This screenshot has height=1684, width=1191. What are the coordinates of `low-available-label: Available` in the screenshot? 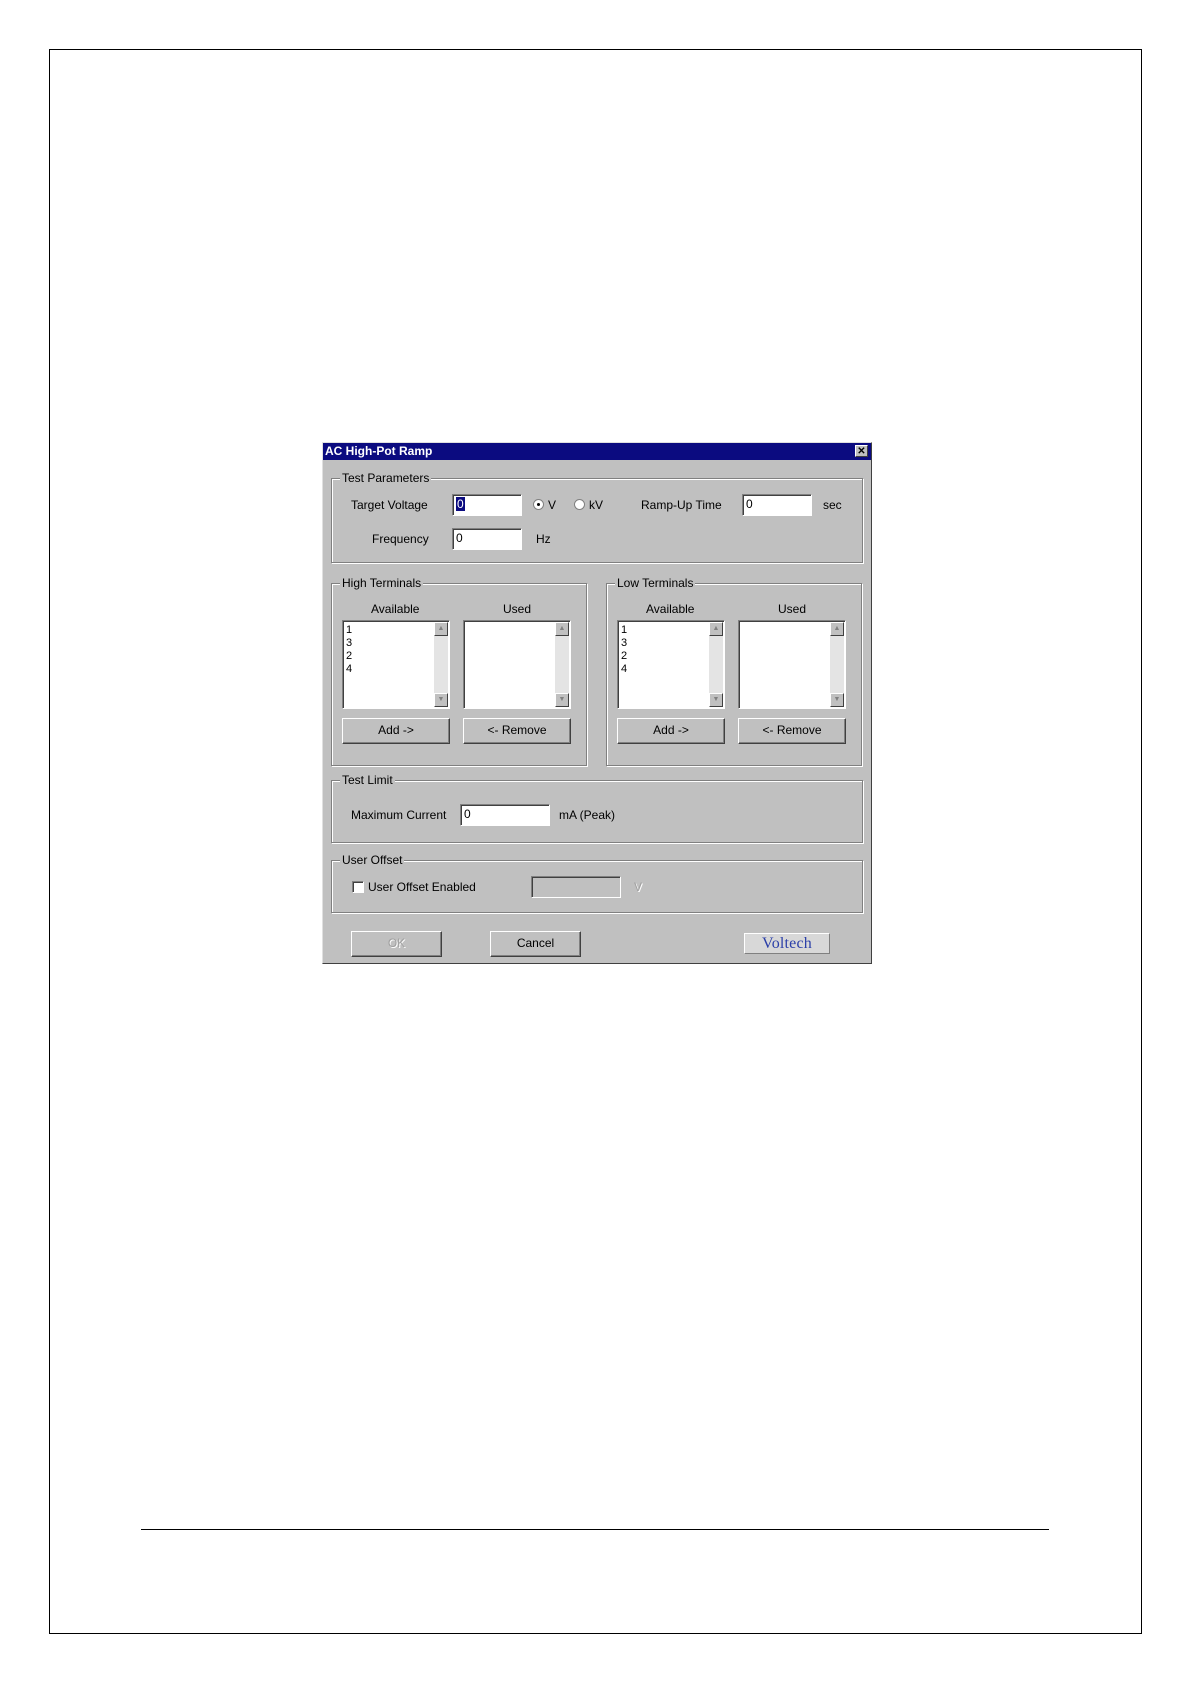 It's located at (670, 609).